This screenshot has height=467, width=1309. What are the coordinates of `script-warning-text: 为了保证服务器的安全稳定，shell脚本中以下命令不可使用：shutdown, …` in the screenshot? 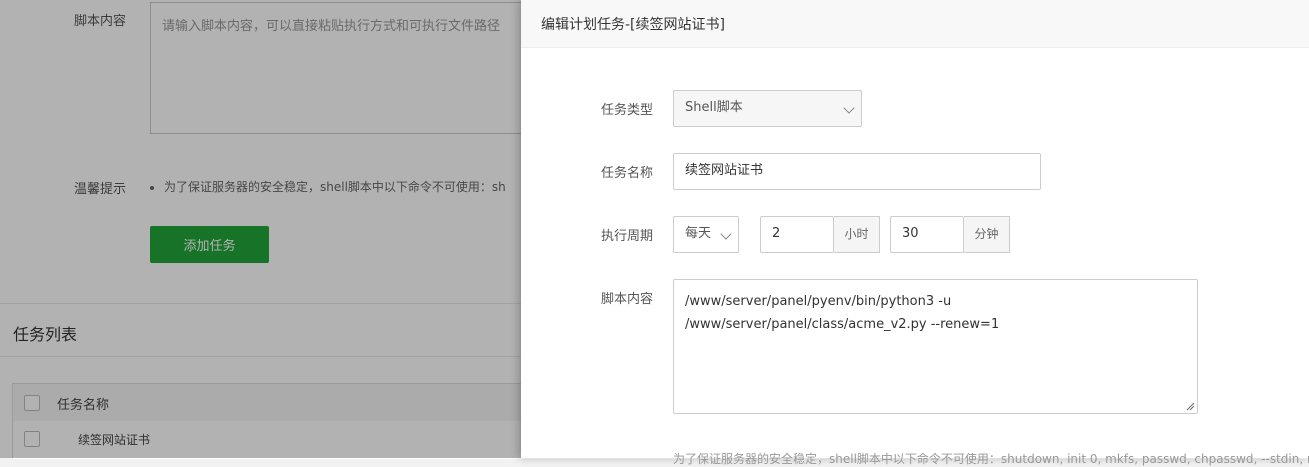 It's located at (991, 459).